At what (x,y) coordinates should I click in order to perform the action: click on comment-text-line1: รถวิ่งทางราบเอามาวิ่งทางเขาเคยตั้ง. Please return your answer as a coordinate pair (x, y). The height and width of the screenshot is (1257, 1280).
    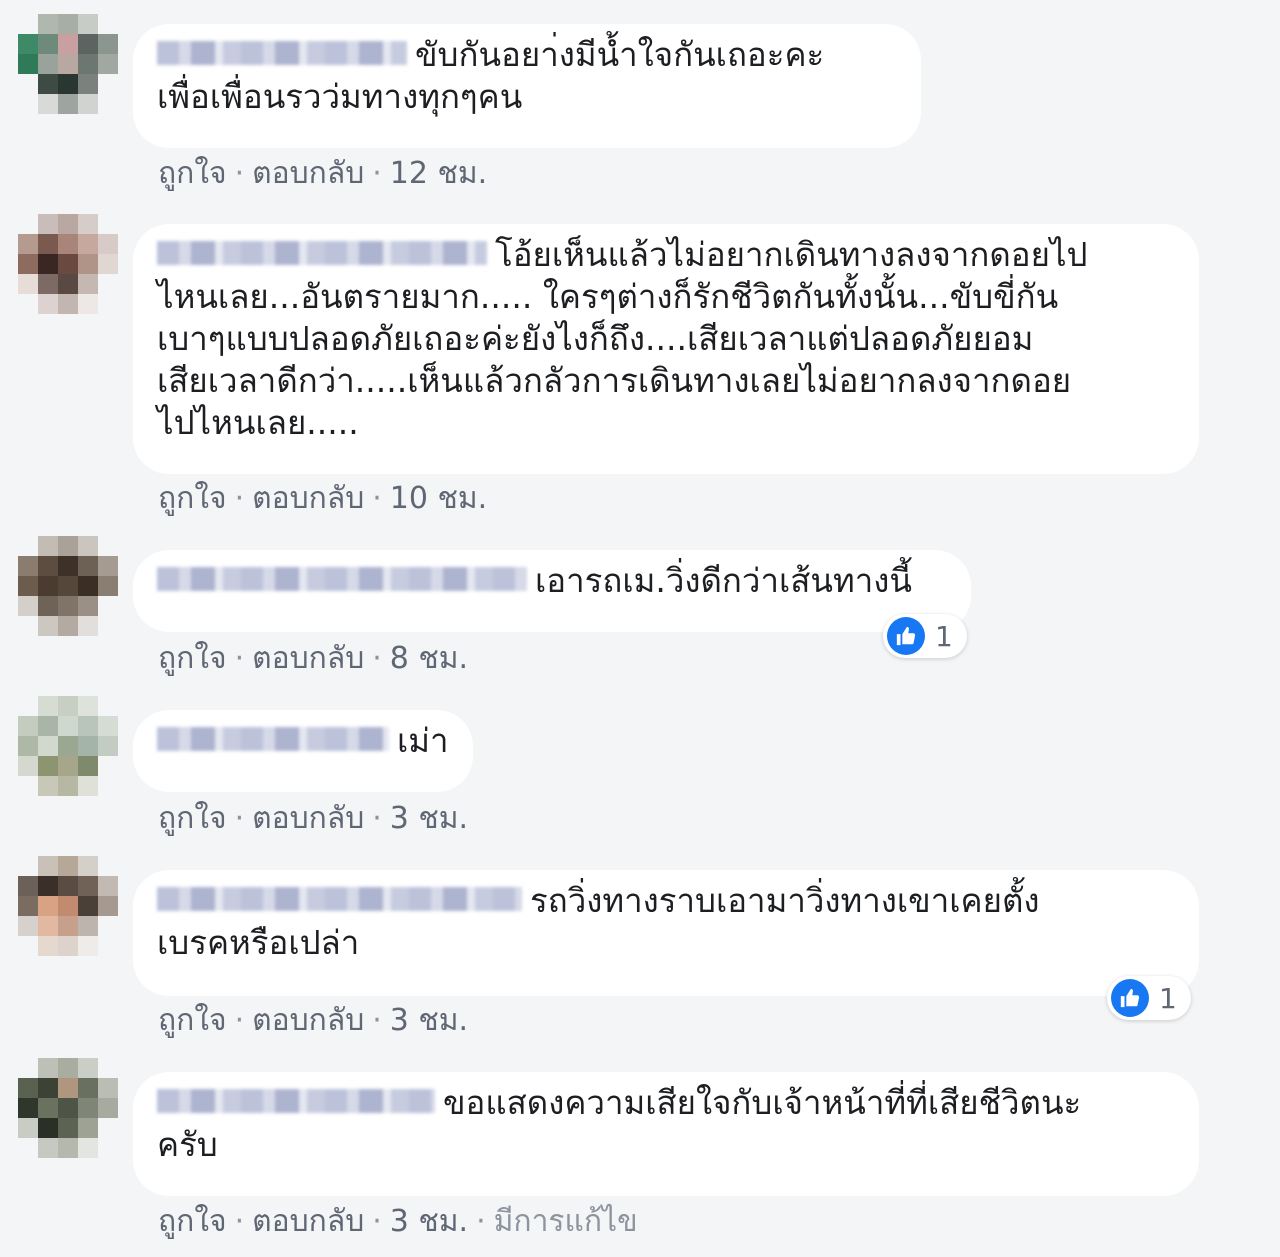
    Looking at the image, I should click on (785, 900).